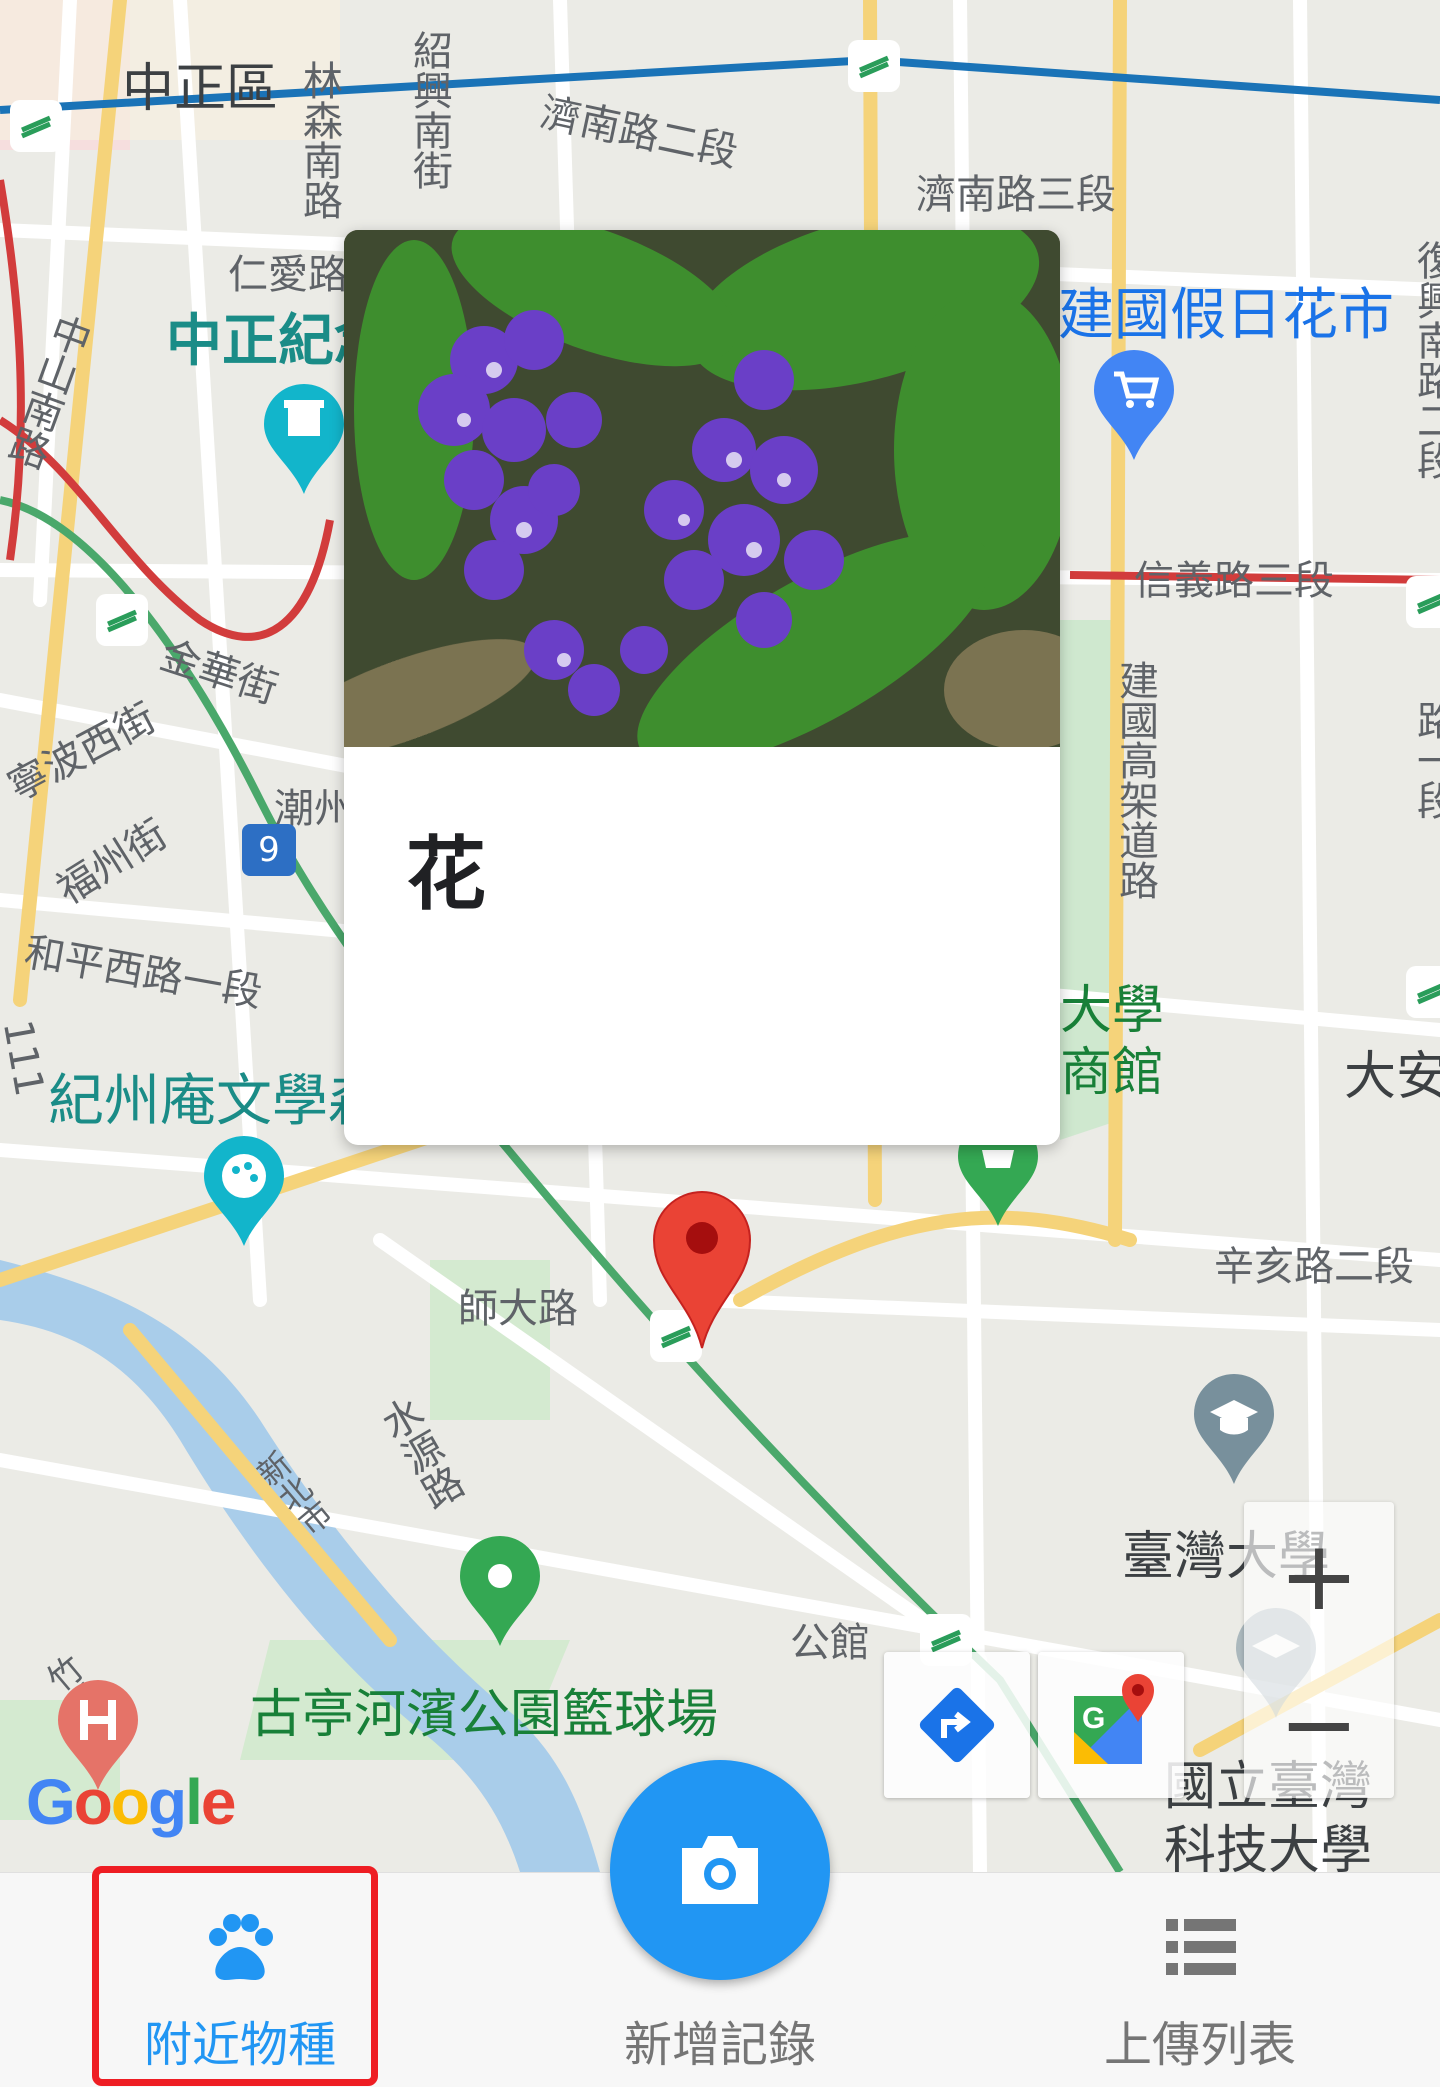 The height and width of the screenshot is (2087, 1440). Describe the element at coordinates (1093, 1718) in the screenshot. I see `svg-text: G` at that location.